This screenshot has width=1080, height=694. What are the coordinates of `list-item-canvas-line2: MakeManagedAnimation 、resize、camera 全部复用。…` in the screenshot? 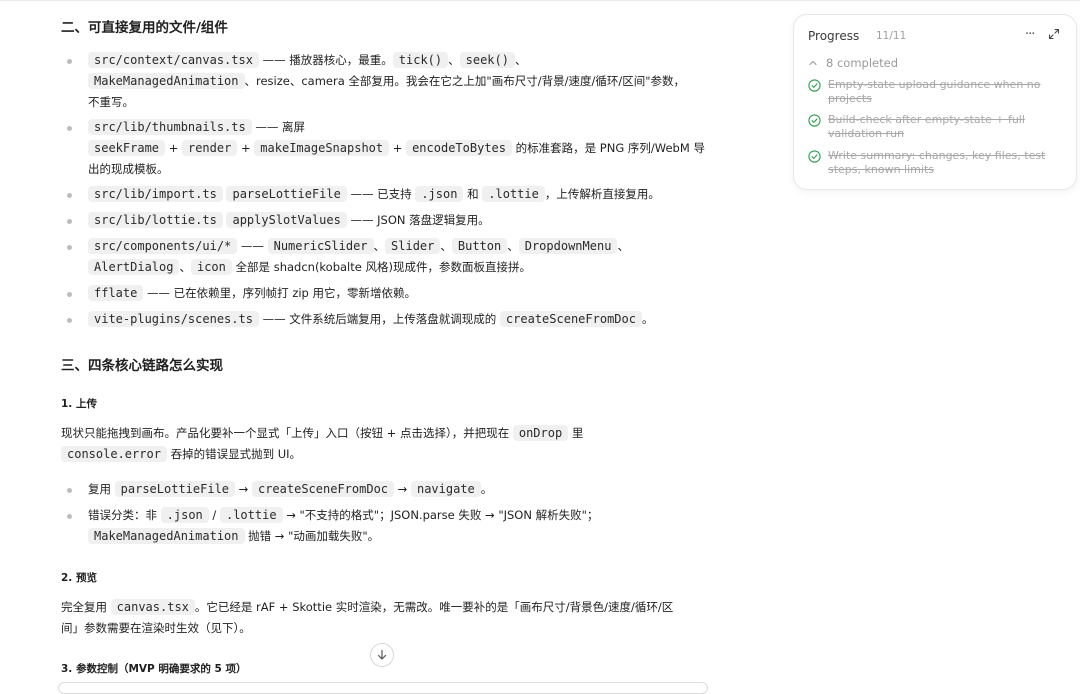 It's located at (390, 81).